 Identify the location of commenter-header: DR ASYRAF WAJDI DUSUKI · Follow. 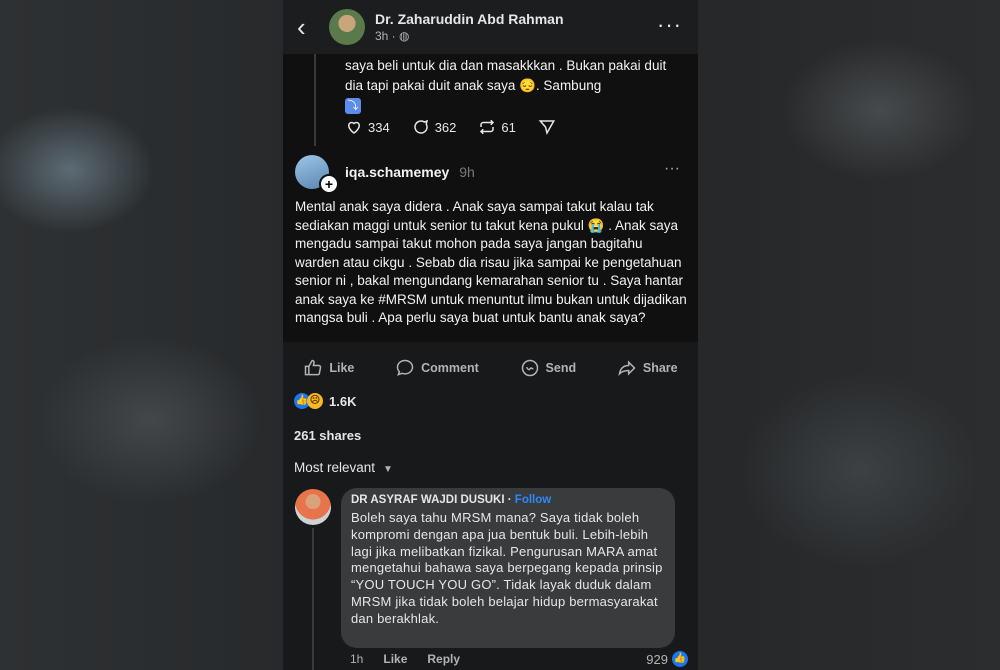
(451, 500).